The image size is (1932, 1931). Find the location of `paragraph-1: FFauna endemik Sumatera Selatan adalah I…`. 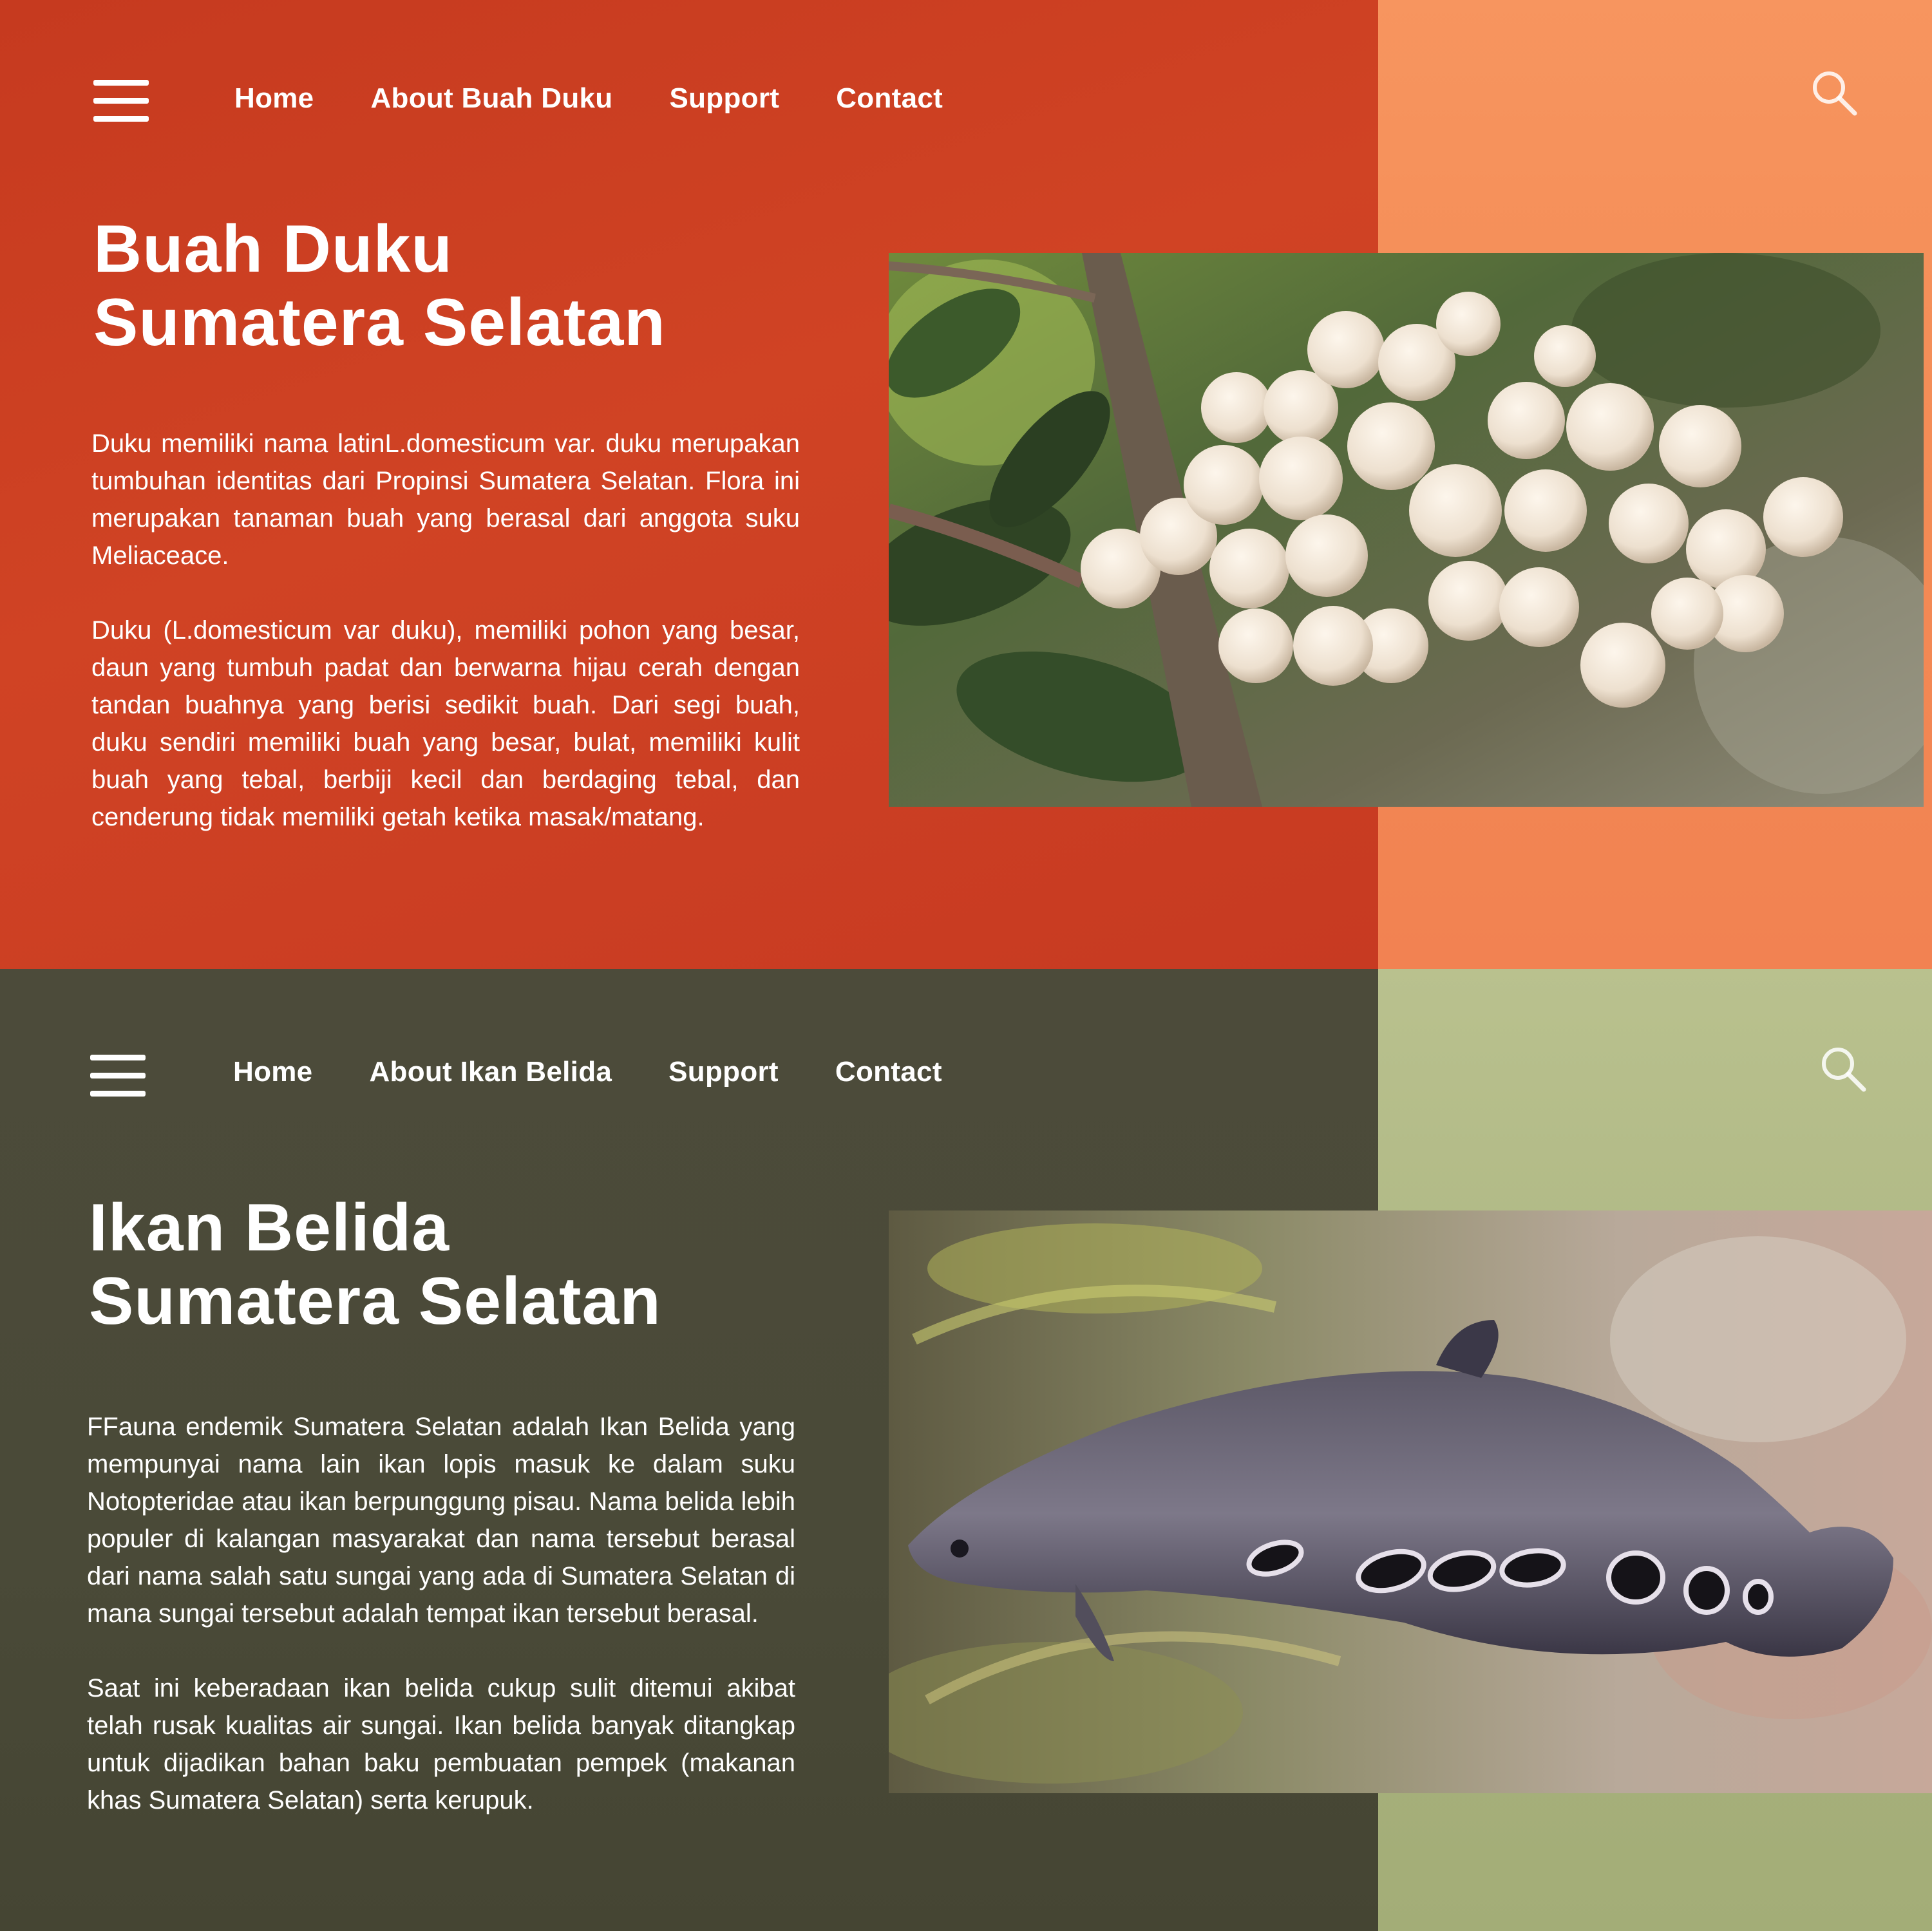

paragraph-1: FFauna endemik Sumatera Selatan adalah I… is located at coordinates (441, 1520).